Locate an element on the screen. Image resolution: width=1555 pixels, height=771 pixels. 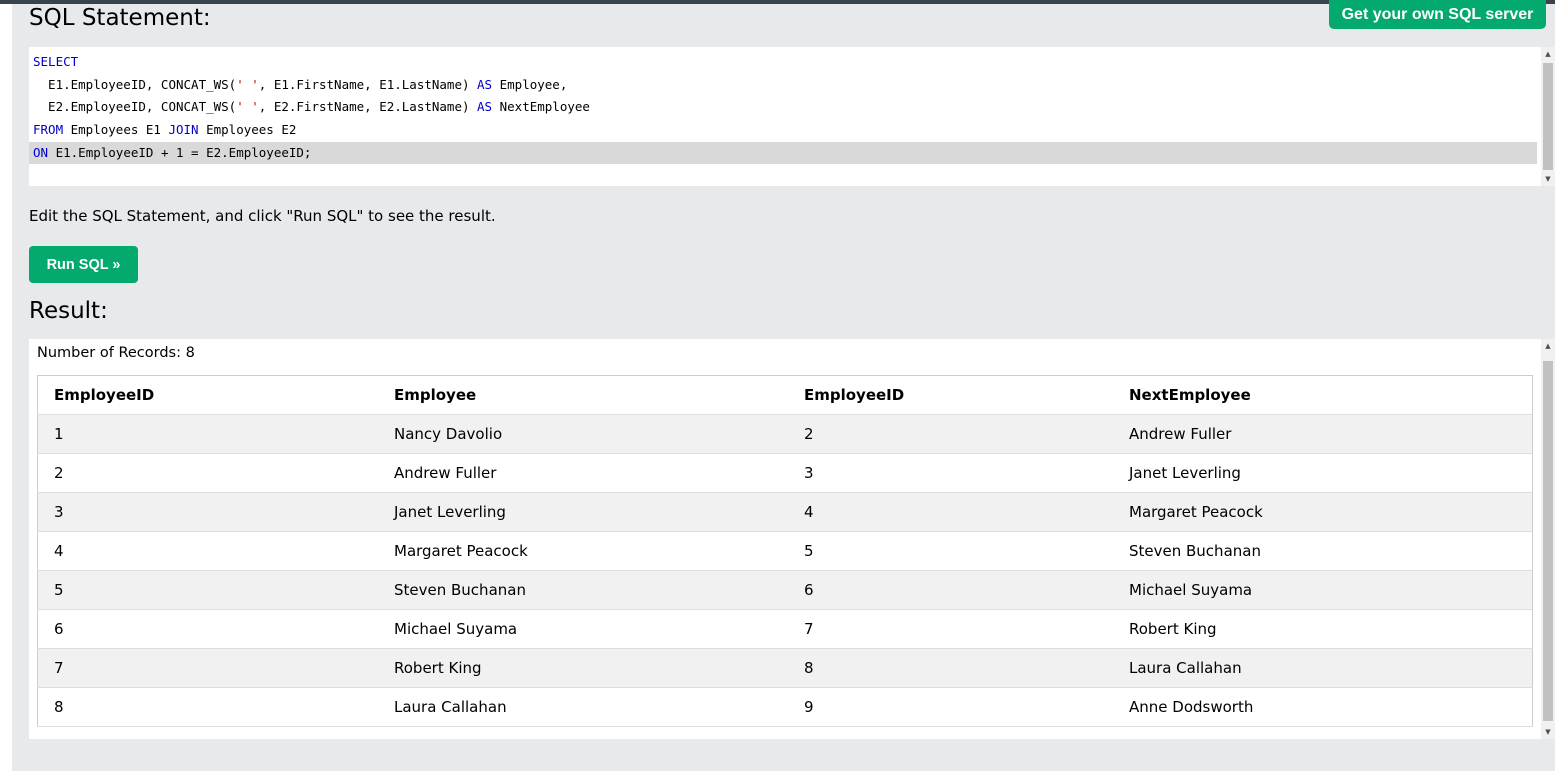
table-row: 1 Nancy Davolio 2 Andrew Fuller is located at coordinates (785, 434).